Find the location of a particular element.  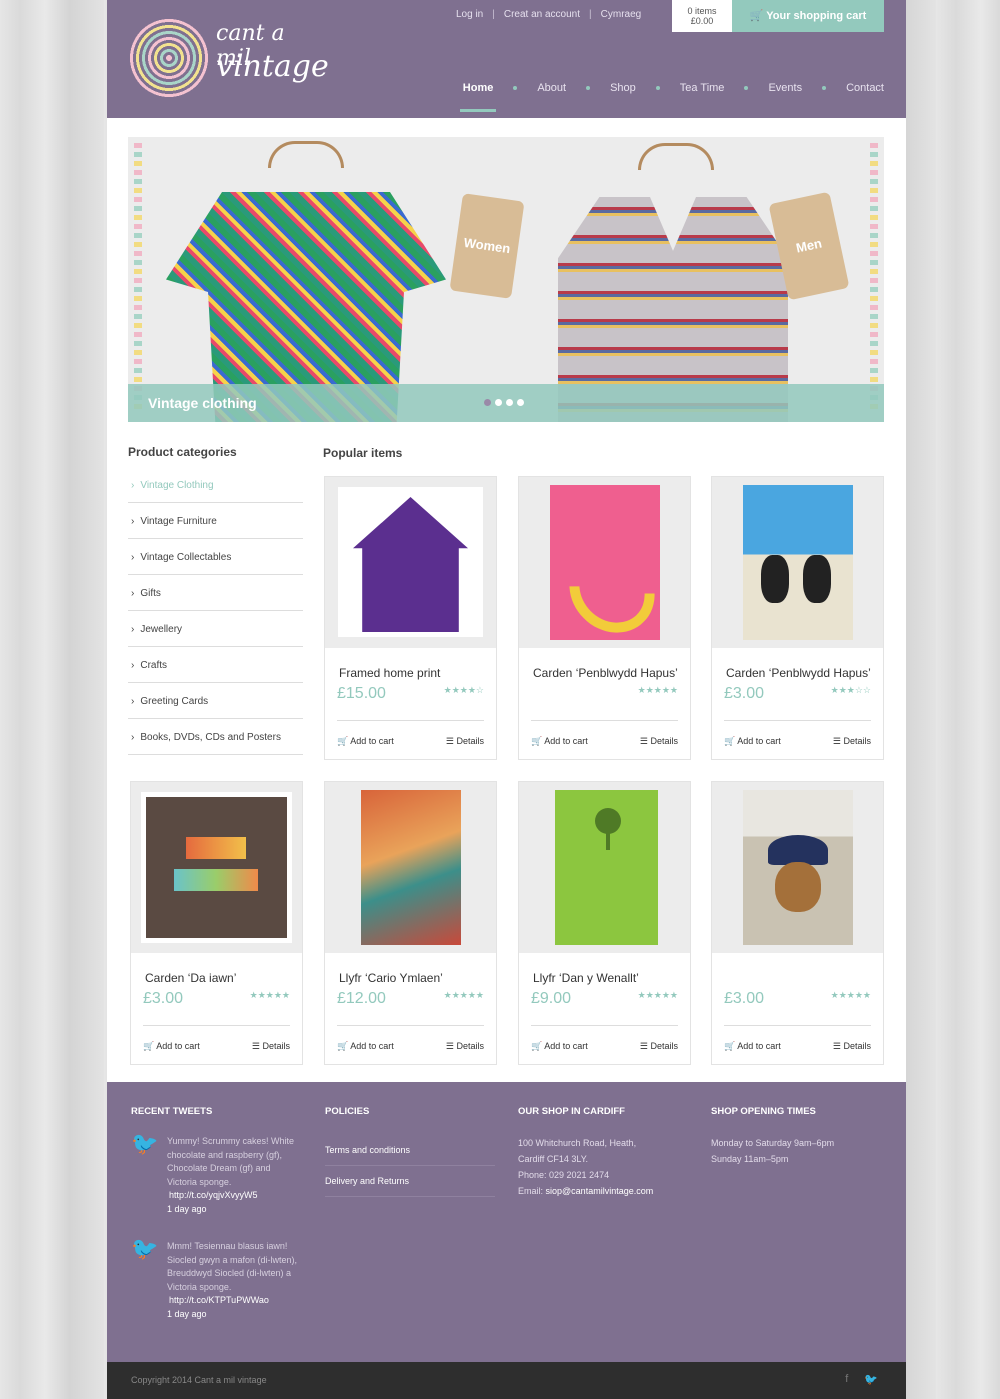

product-name: Llyfr ‘Dan y Wenallt’ is located at coordinates (586, 978).